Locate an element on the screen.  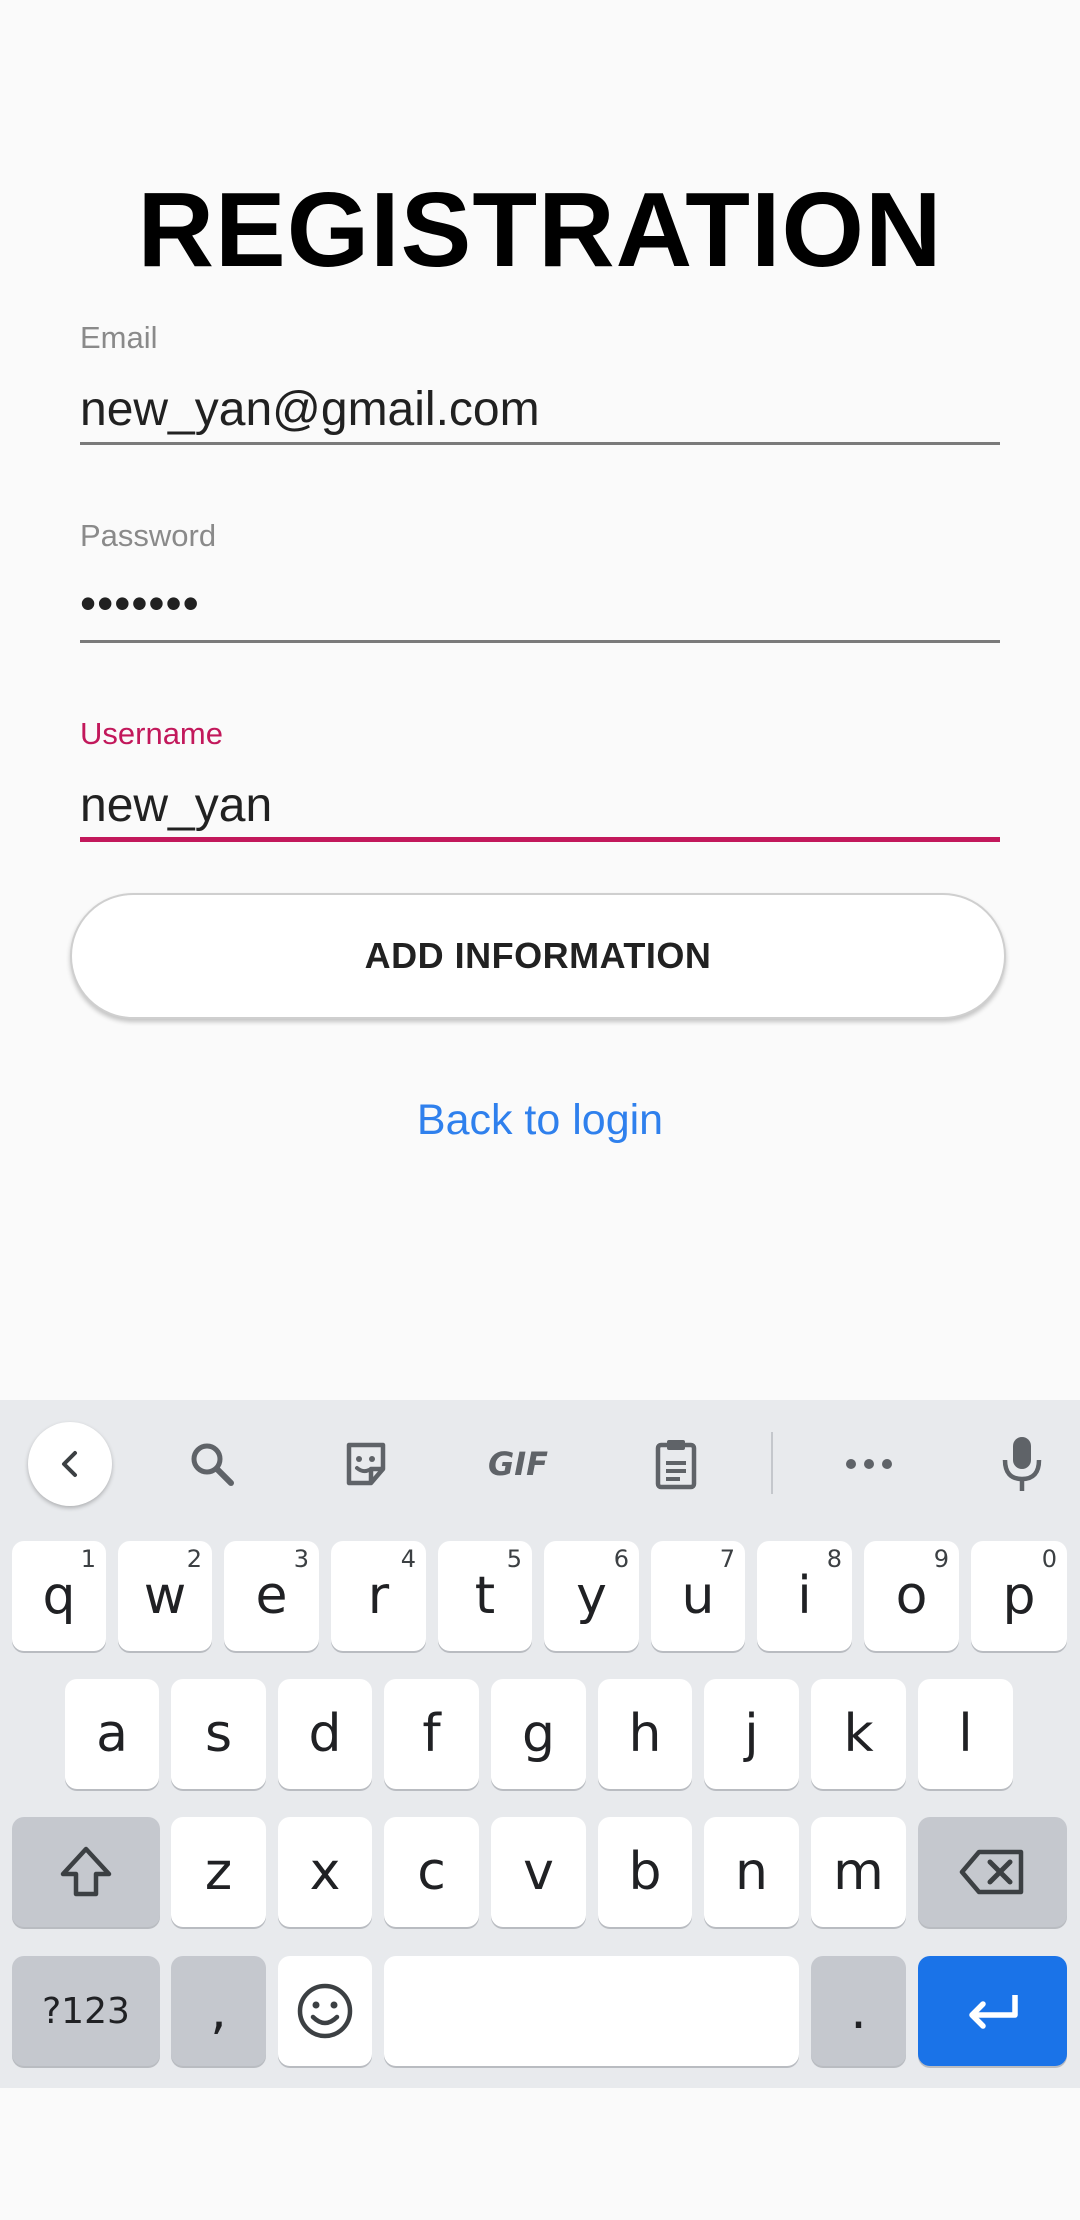
password-underline is located at coordinates (540, 641).